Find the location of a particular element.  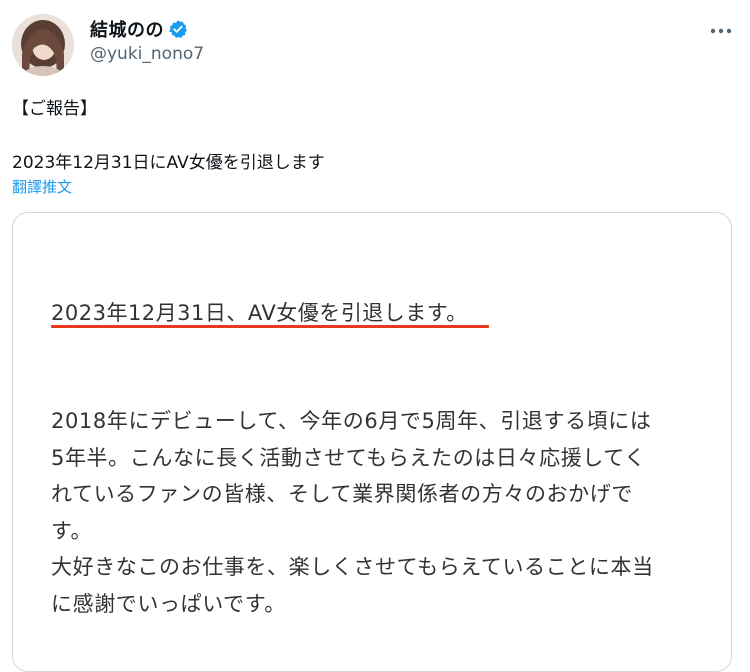

display-name: 結城のの is located at coordinates (127, 29).